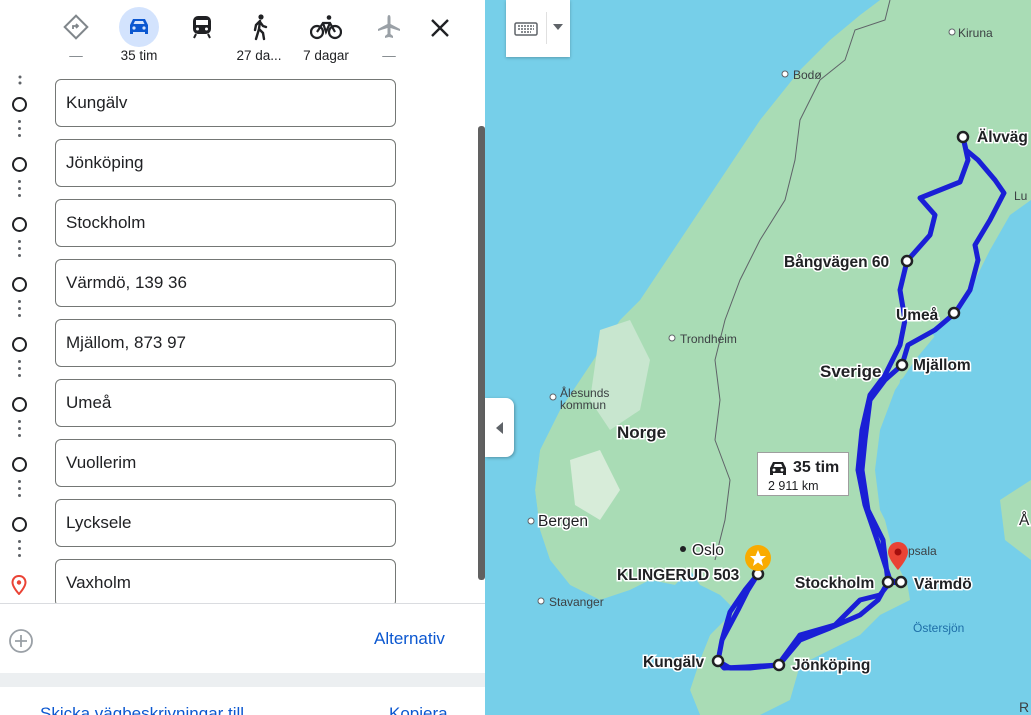 The image size is (1031, 715). I want to click on close-icon, so click(440, 28).